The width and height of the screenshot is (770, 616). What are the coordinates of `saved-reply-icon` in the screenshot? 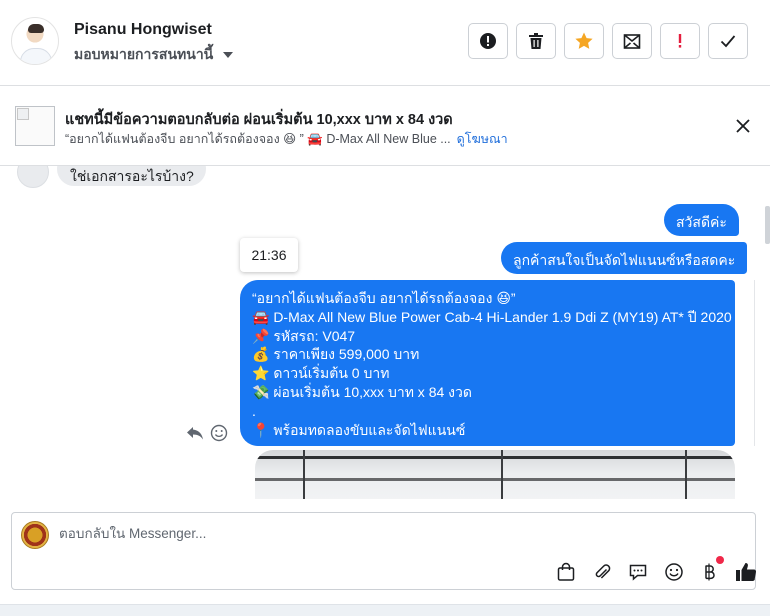 It's located at (638, 572).